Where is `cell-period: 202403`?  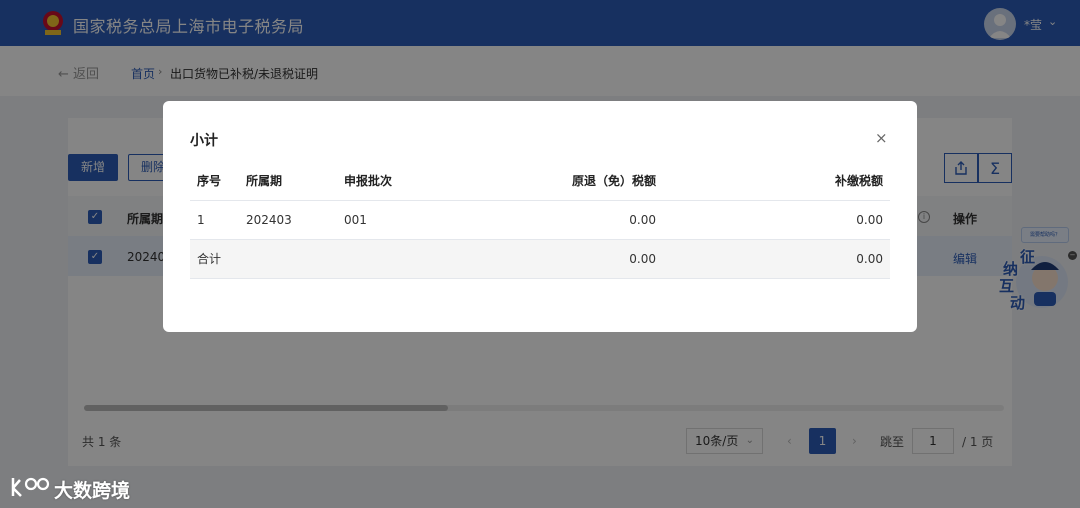
cell-period: 202403 is located at coordinates (269, 220).